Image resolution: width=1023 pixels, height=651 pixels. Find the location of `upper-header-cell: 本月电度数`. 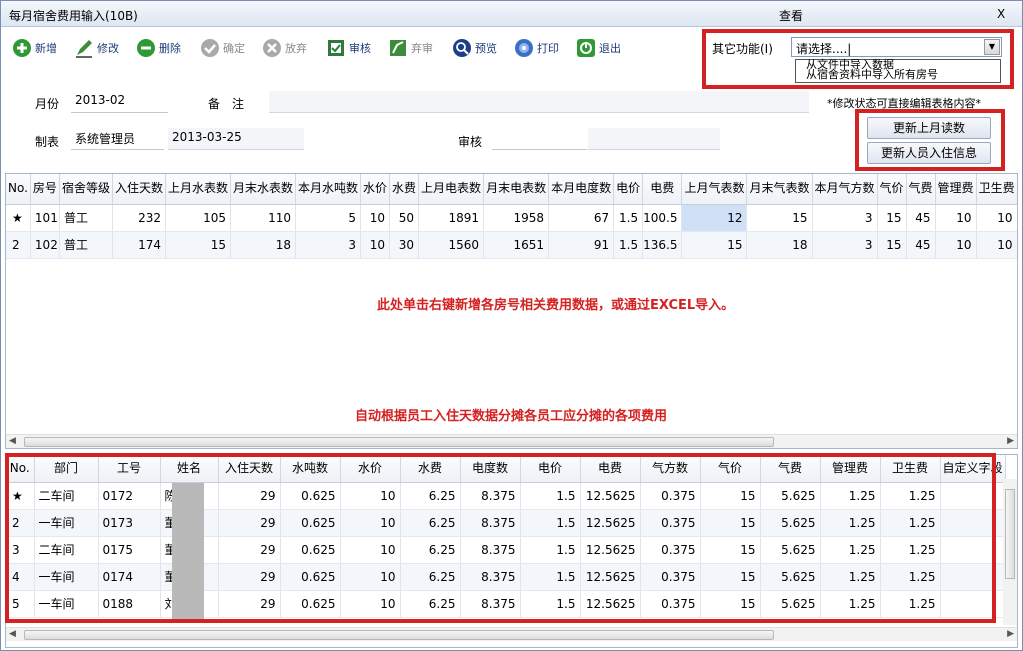

upper-header-cell: 本月电度数 is located at coordinates (581, 189).